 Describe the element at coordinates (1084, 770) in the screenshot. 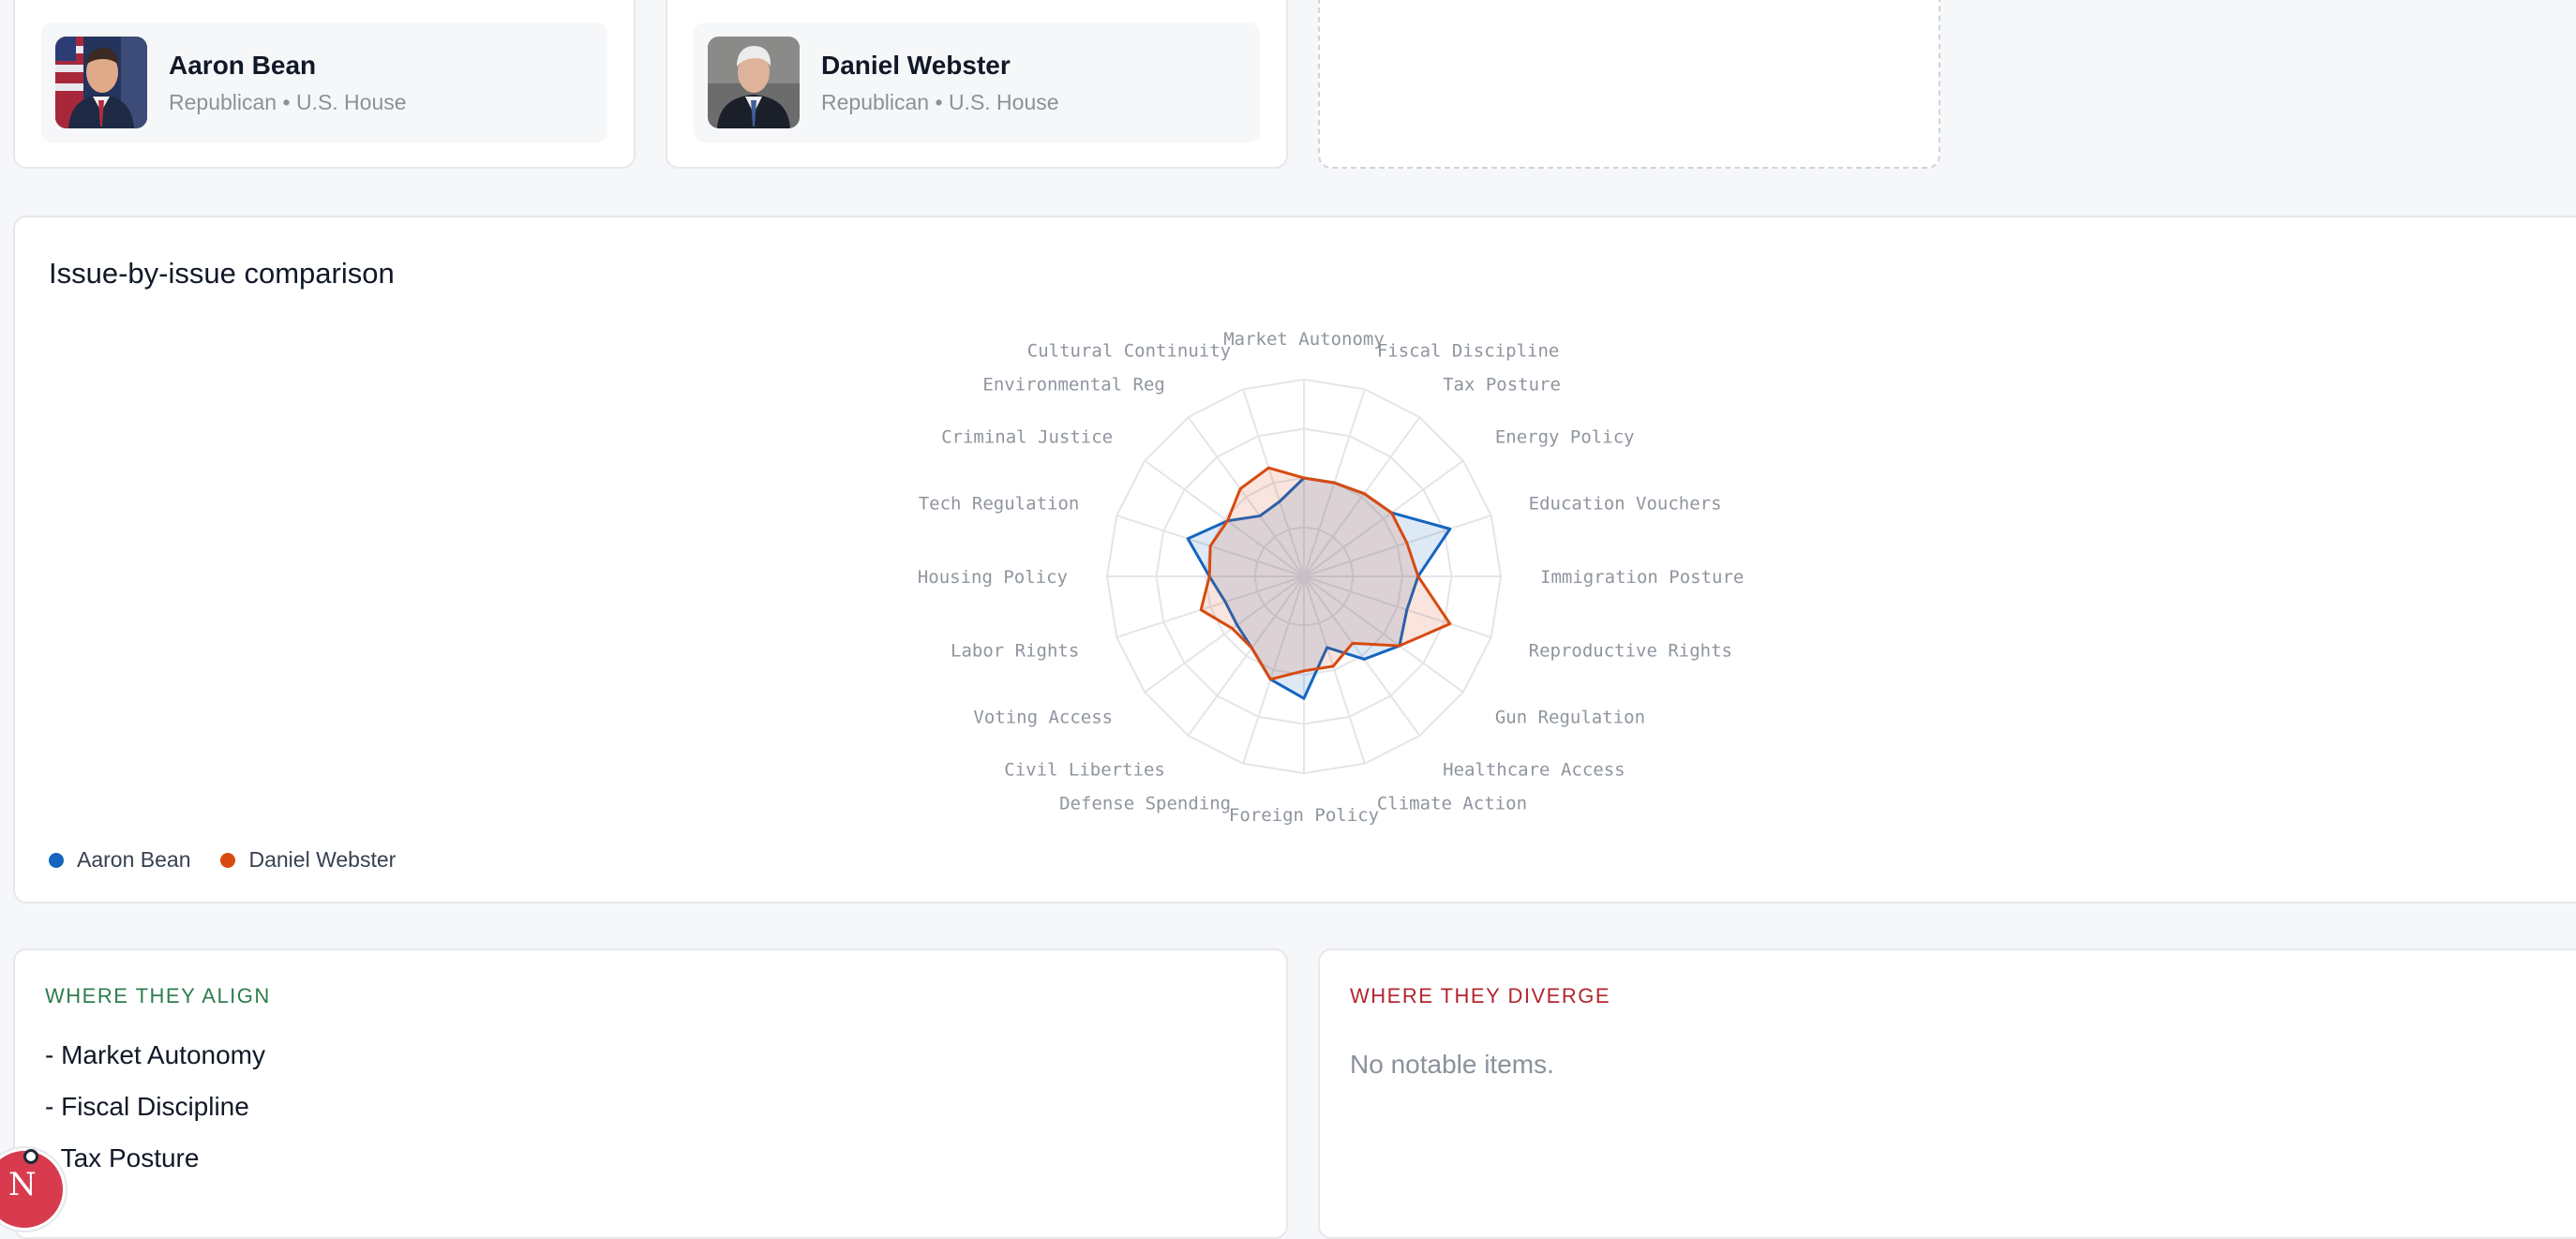

I see `radar-axis-label: Civil Liberties` at that location.